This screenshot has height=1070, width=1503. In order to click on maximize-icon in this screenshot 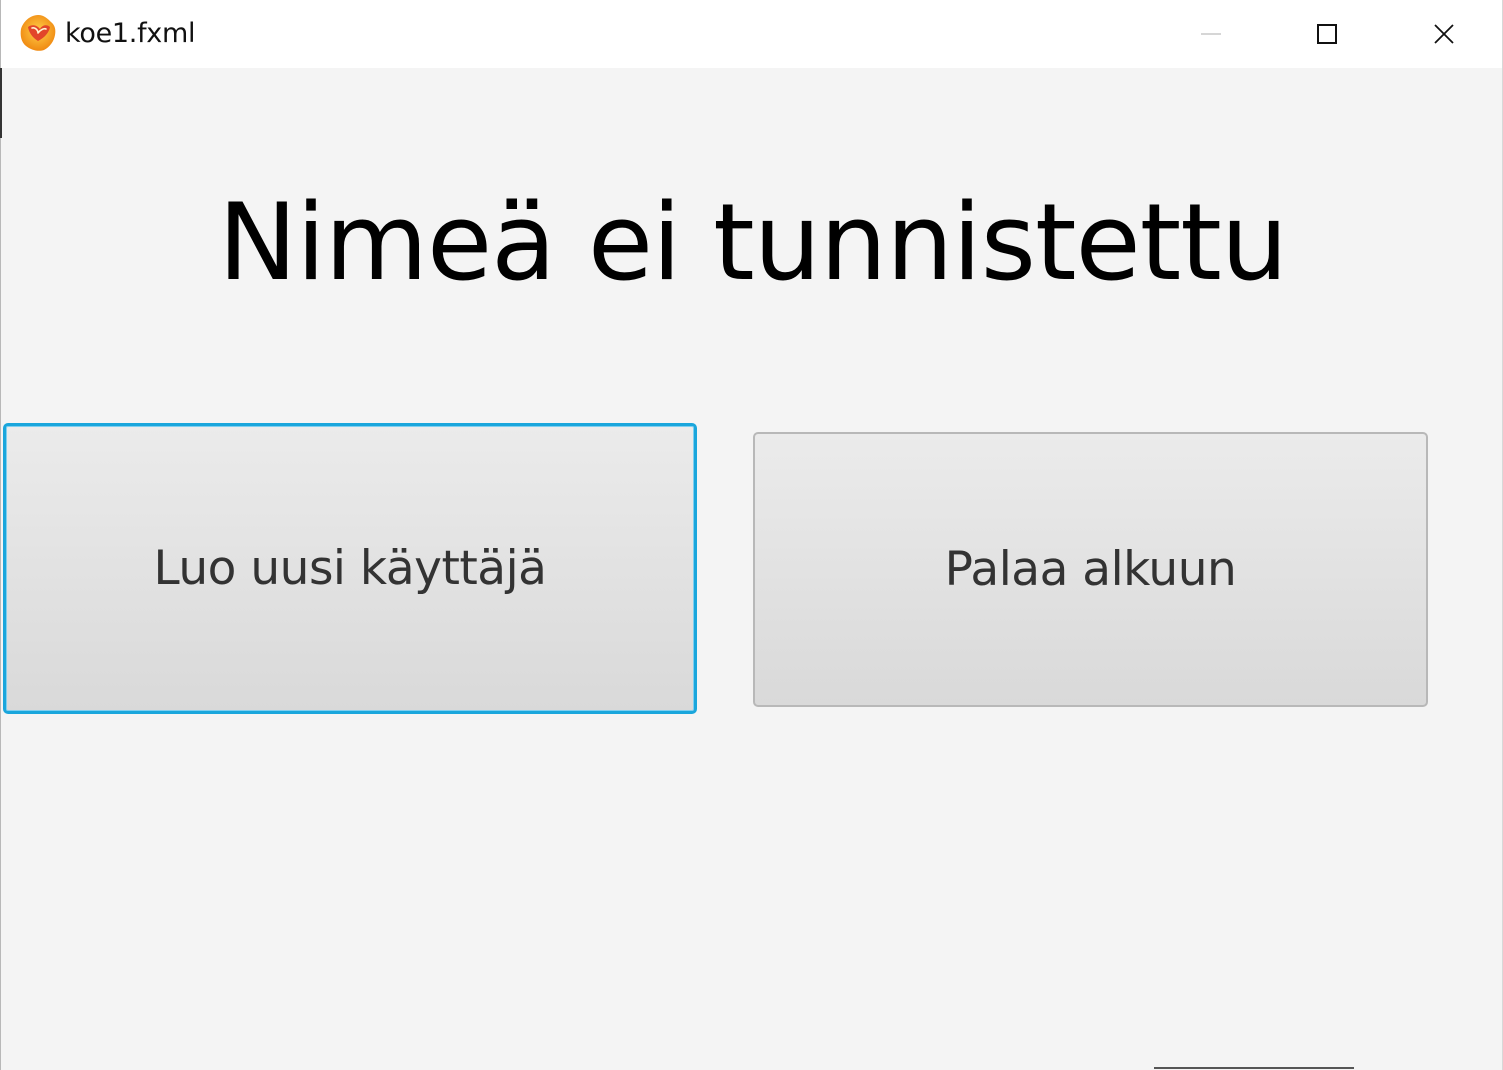, I will do `click(1327, 34)`.